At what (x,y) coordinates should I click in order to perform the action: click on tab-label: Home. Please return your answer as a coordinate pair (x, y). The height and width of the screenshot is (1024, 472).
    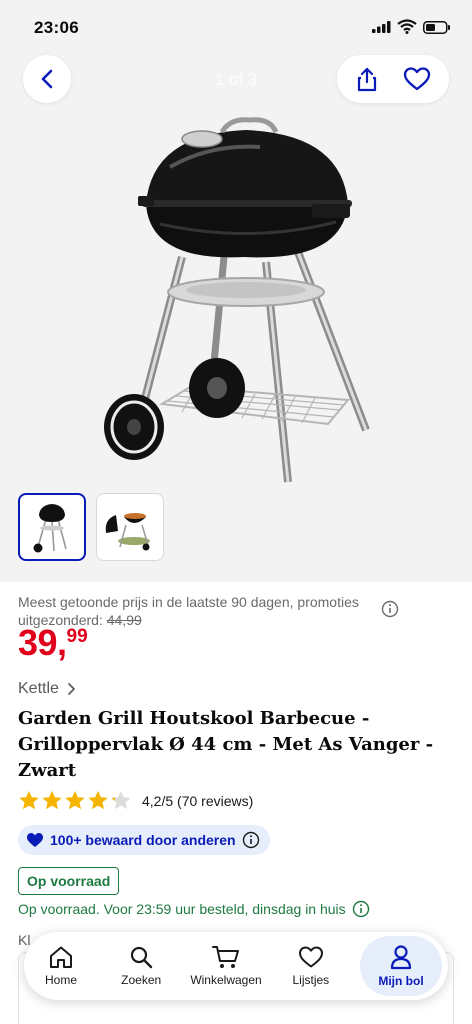
    Looking at the image, I should click on (60, 980).